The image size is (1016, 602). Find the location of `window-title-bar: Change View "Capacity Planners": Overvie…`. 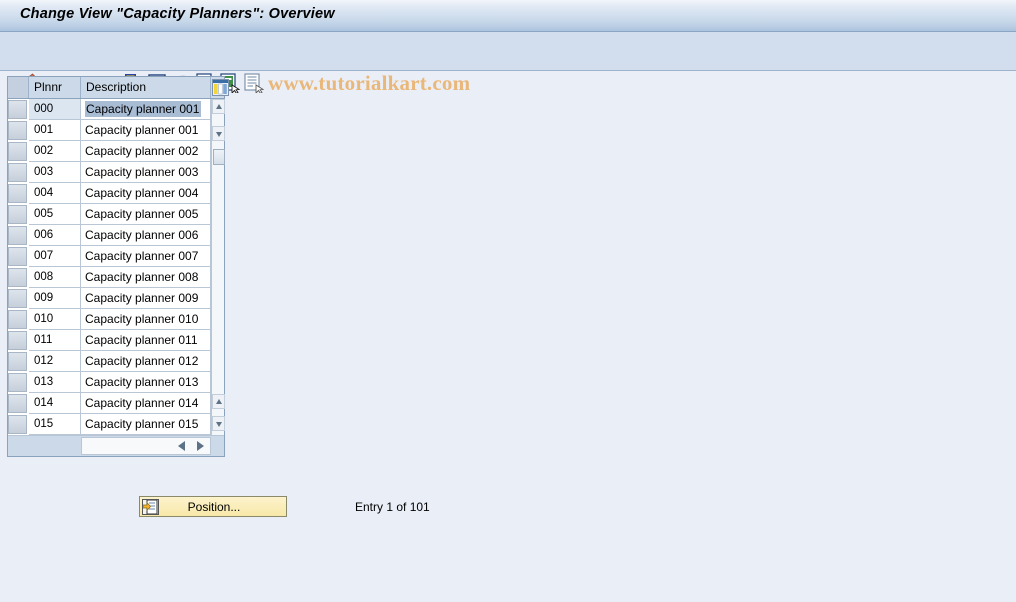

window-title-bar: Change View "Capacity Planners": Overvie… is located at coordinates (508, 16).